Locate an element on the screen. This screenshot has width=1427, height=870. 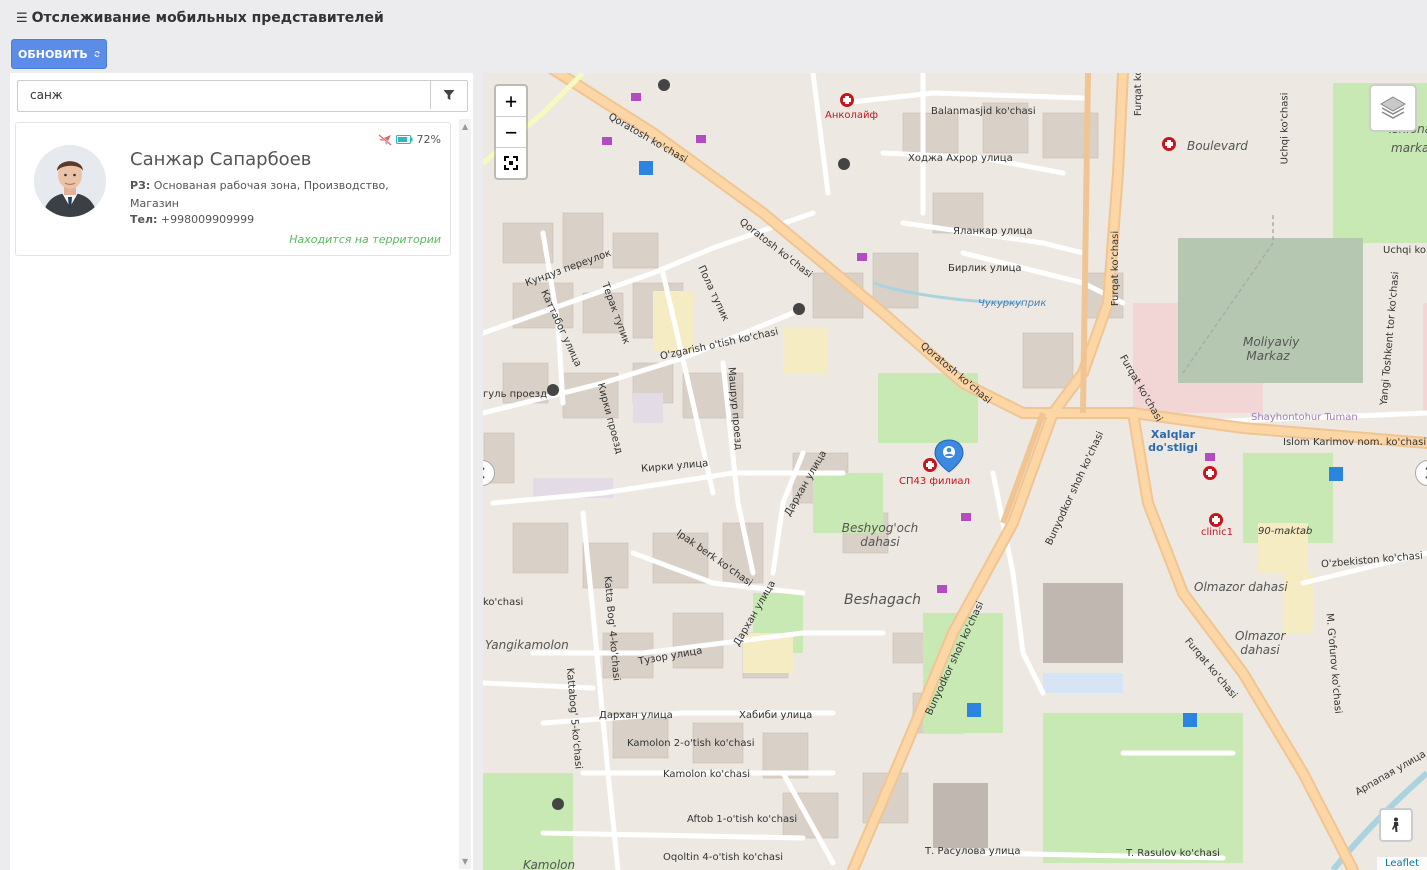
chevron-left-icon is located at coordinates (484, 473).